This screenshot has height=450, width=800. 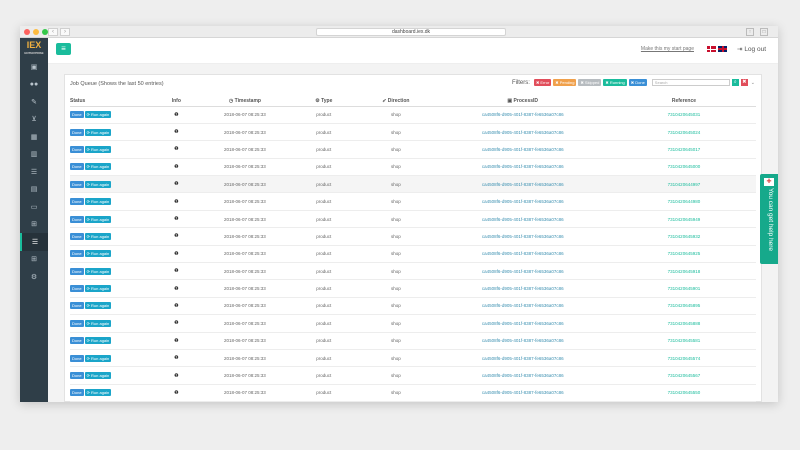 I want to click on header-timestamp: ◷ Timestamp, so click(x=245, y=101).